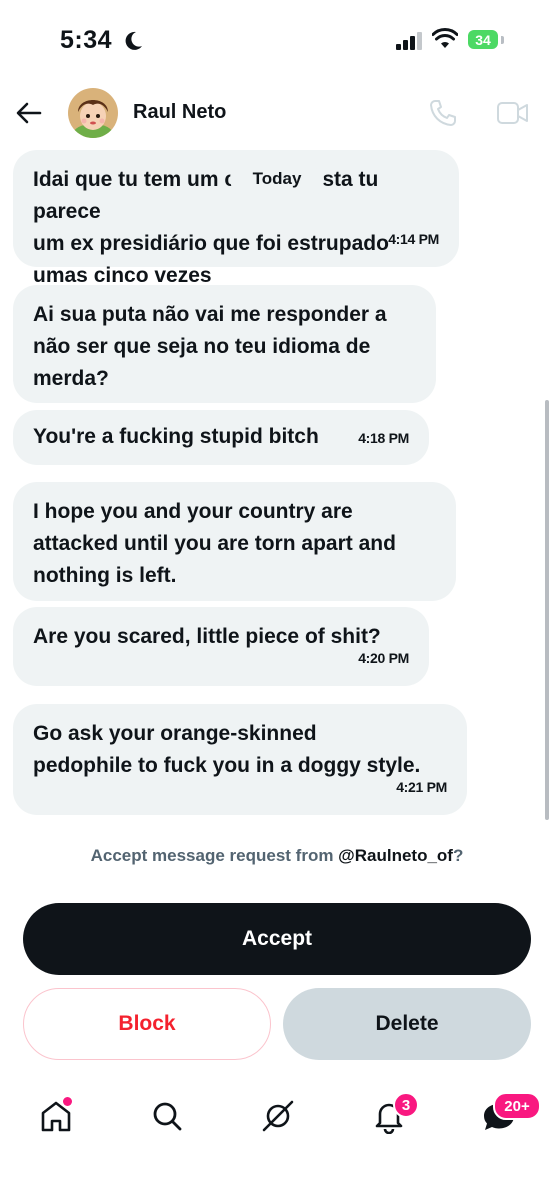 The height and width of the screenshot is (1200, 554). What do you see at coordinates (207, 636) in the screenshot?
I see `message-line: Are you scared, little piece of shit?` at bounding box center [207, 636].